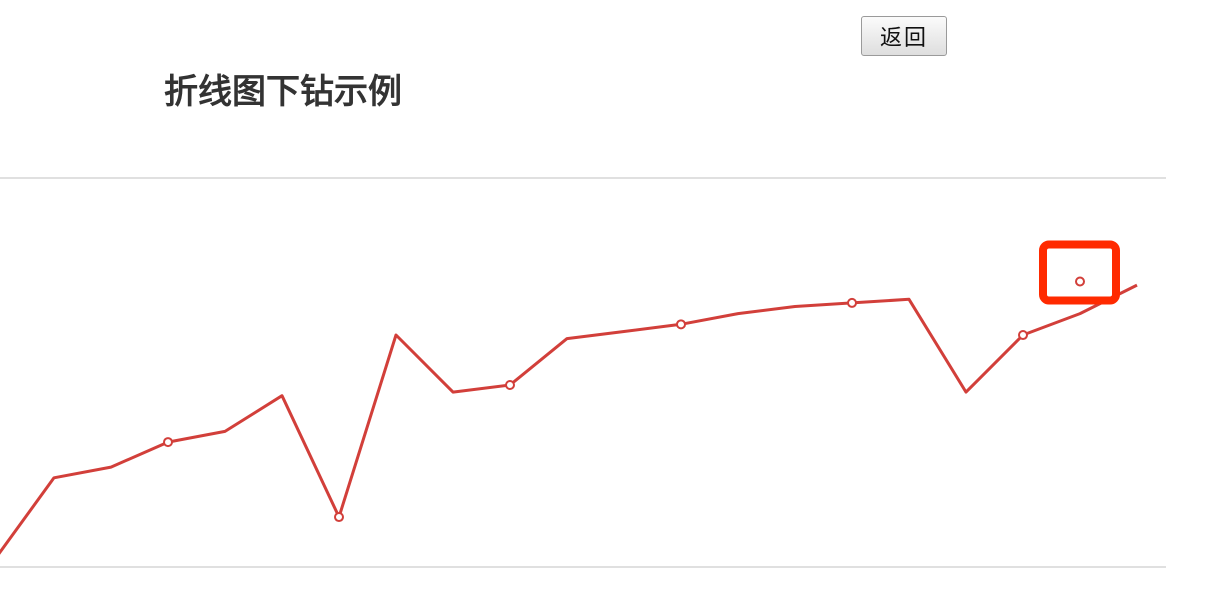  I want to click on highlight-box, so click(1079, 272).